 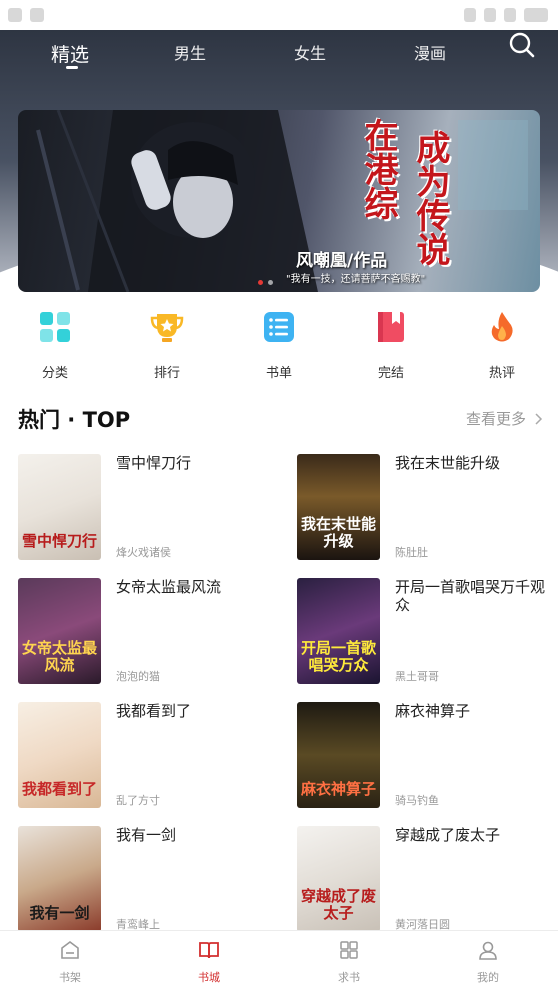 What do you see at coordinates (278, 373) in the screenshot?
I see `category-label: 书单` at bounding box center [278, 373].